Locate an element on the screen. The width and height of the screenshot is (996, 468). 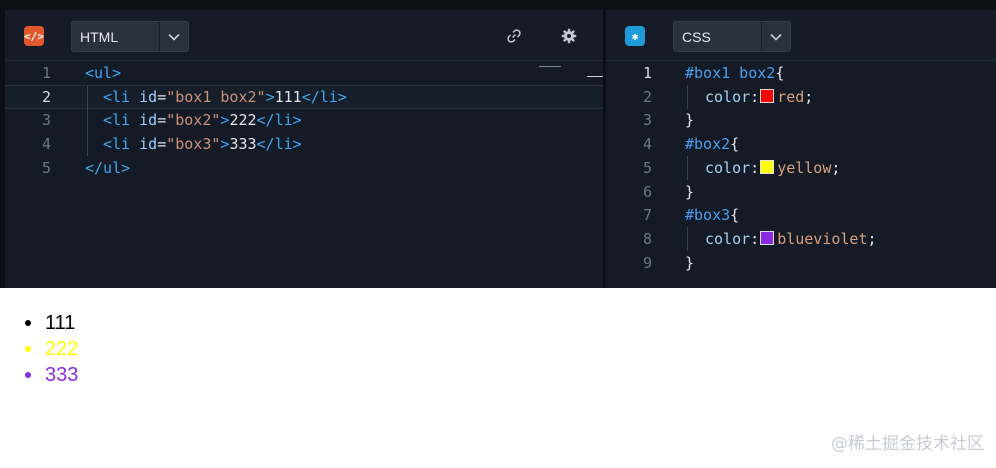
code-token: #box1 box2 is located at coordinates (730, 73).